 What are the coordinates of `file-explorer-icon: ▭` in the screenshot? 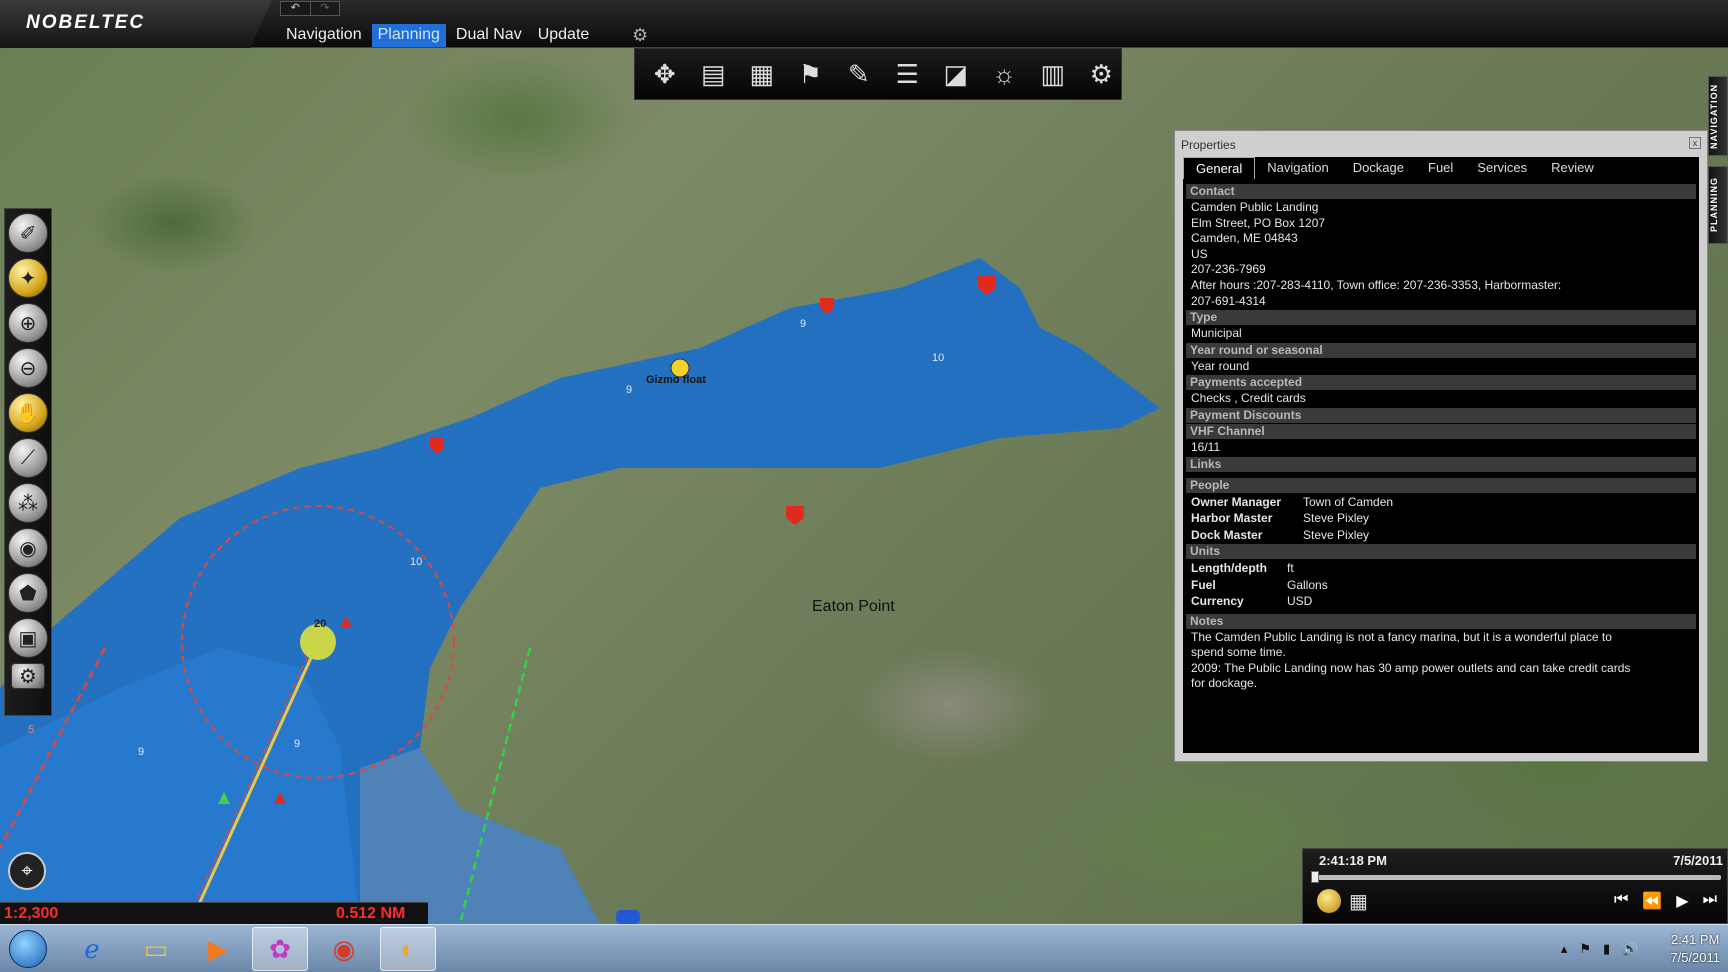 It's located at (156, 949).